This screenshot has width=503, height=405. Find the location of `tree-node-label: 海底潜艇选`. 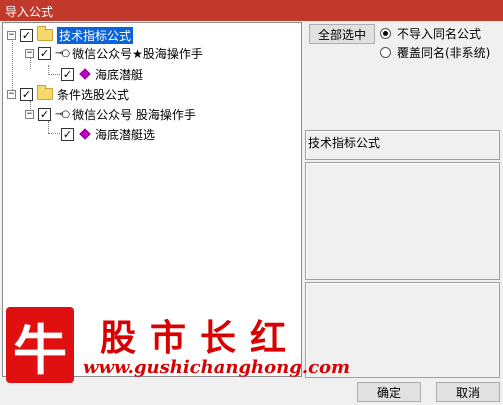

tree-node-label: 海底潜艇选 is located at coordinates (125, 134).